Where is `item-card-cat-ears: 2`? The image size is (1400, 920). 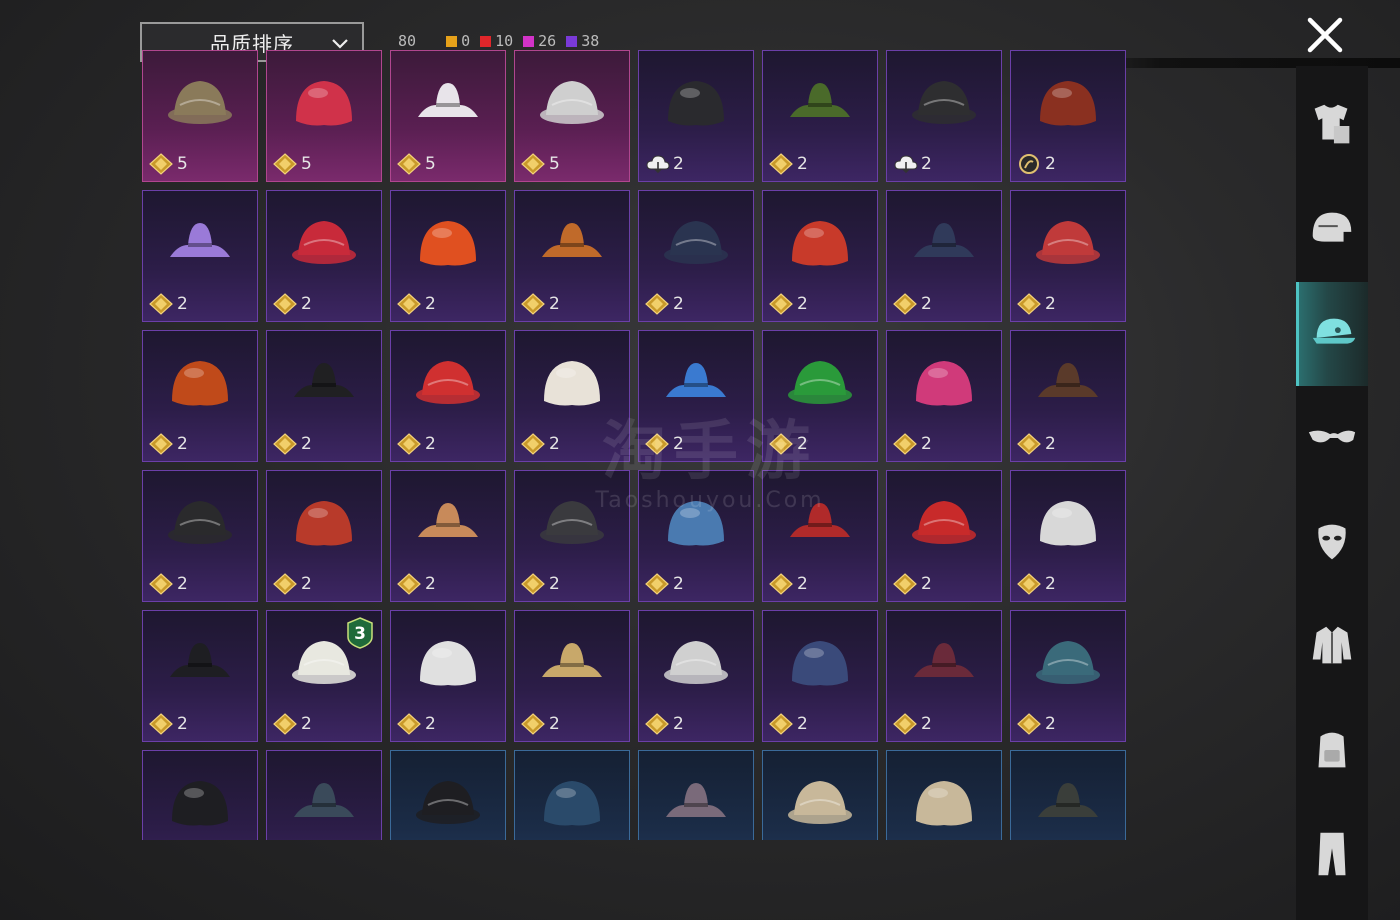
item-card-cat-ears: 2 is located at coordinates (448, 256).